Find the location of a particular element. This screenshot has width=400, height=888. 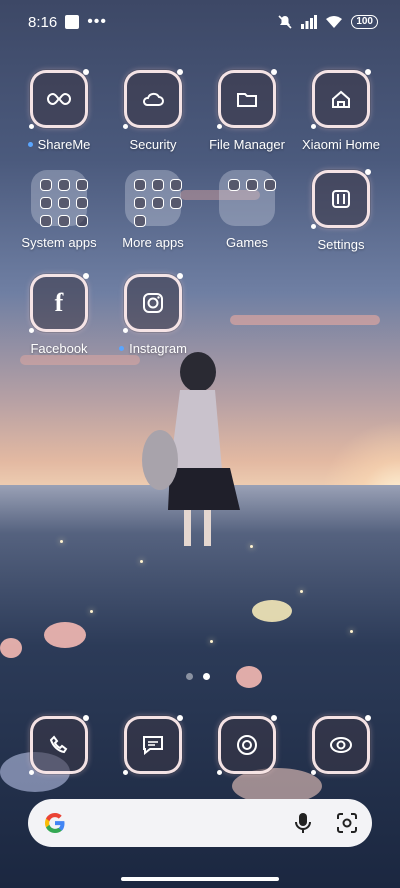

chrome-icon is located at coordinates (247, 745).